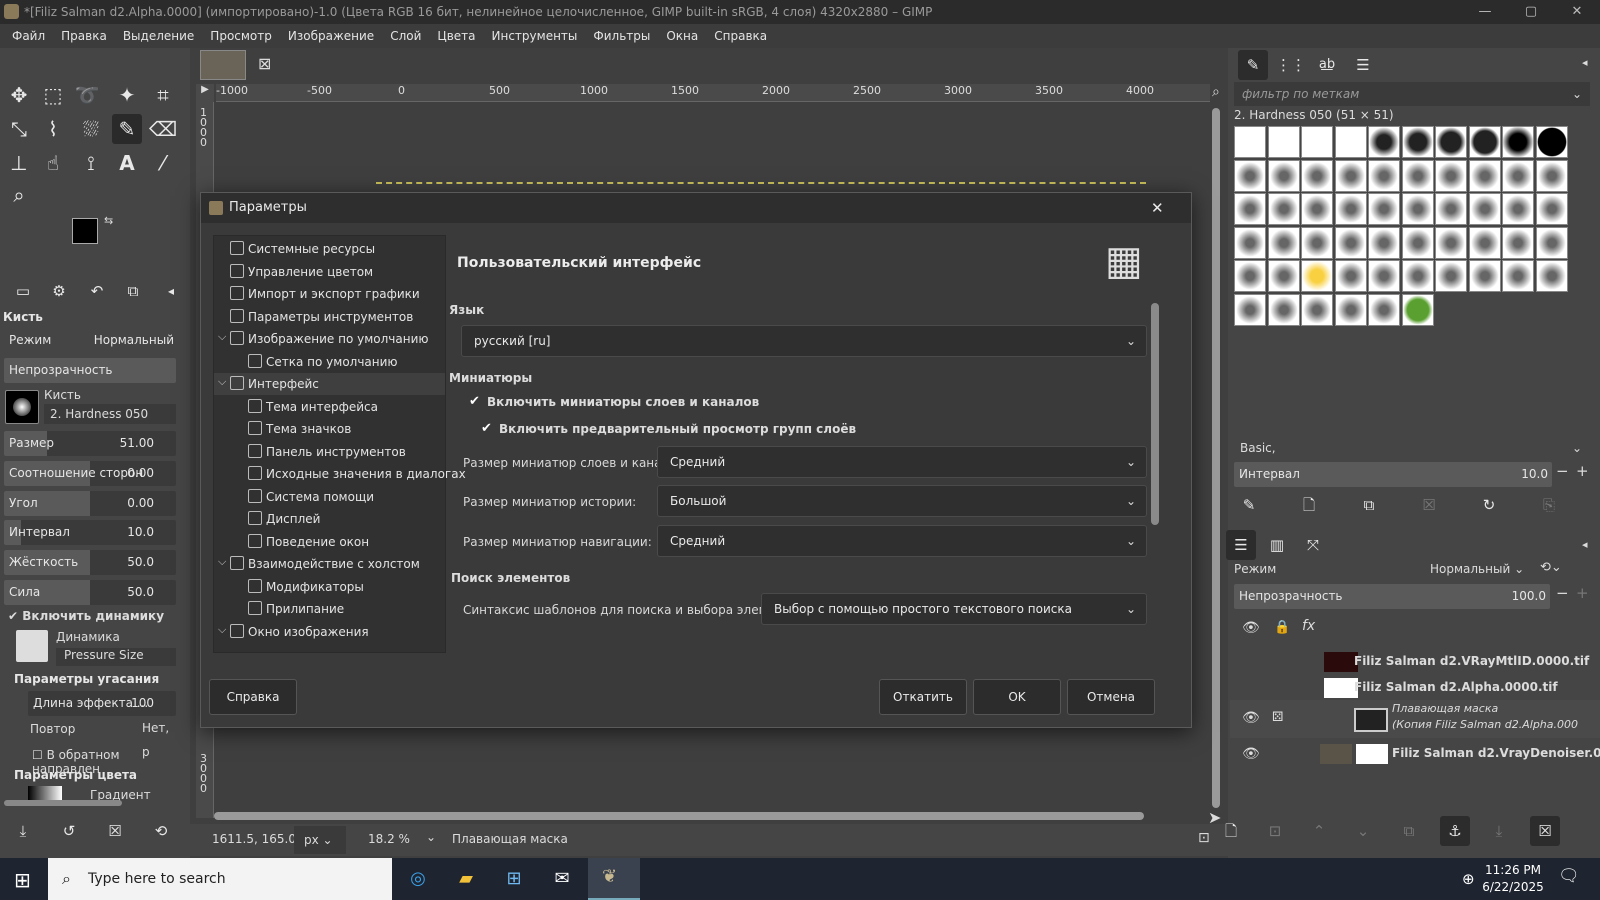 This screenshot has height=900, width=1600. What do you see at coordinates (1251, 718) in the screenshot?
I see `layer-visibility-icon: 👁` at bounding box center [1251, 718].